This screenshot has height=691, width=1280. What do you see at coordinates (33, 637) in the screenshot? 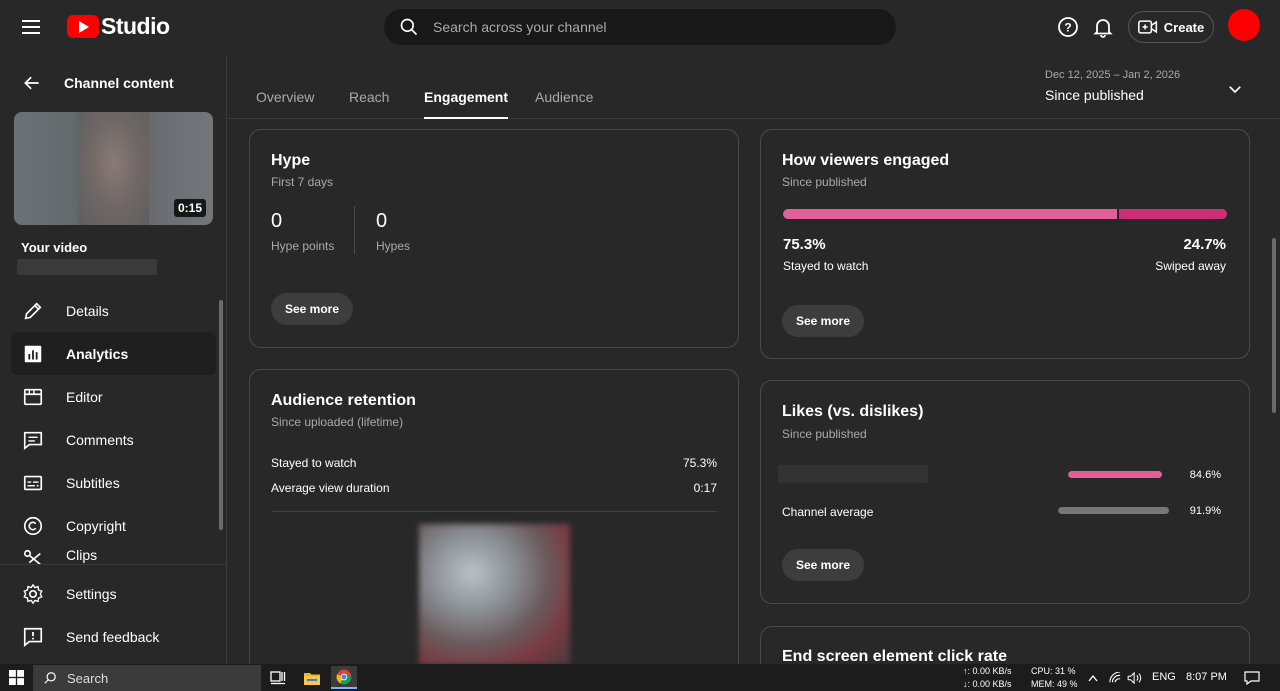
I see `feedback-icon` at bounding box center [33, 637].